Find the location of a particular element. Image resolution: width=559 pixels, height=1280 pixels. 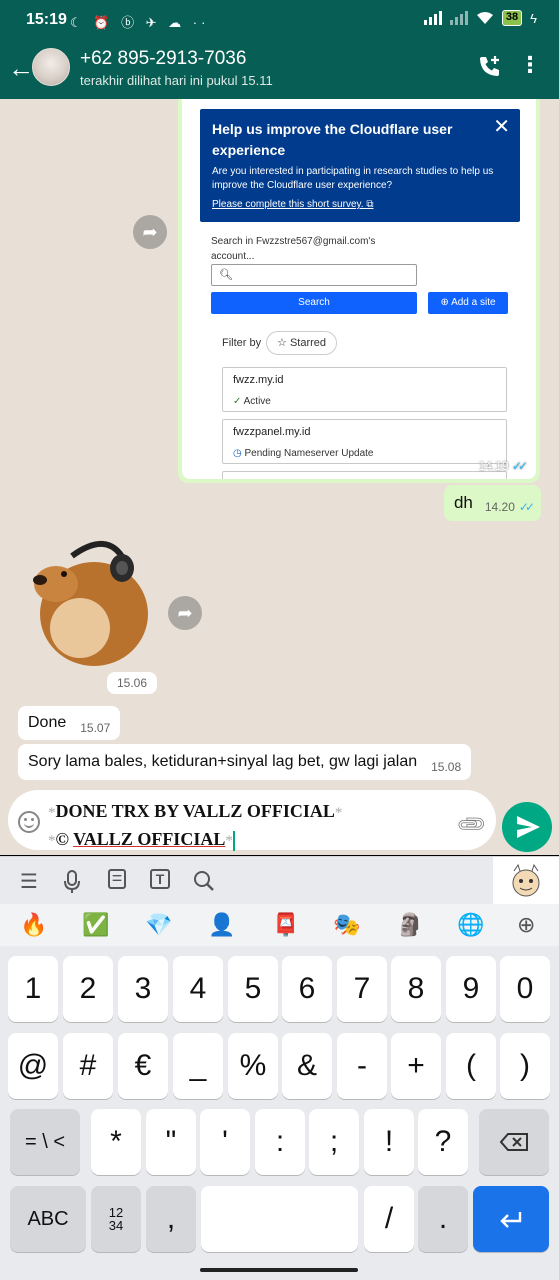

site-status: ✓ Active is located at coordinates (252, 401).